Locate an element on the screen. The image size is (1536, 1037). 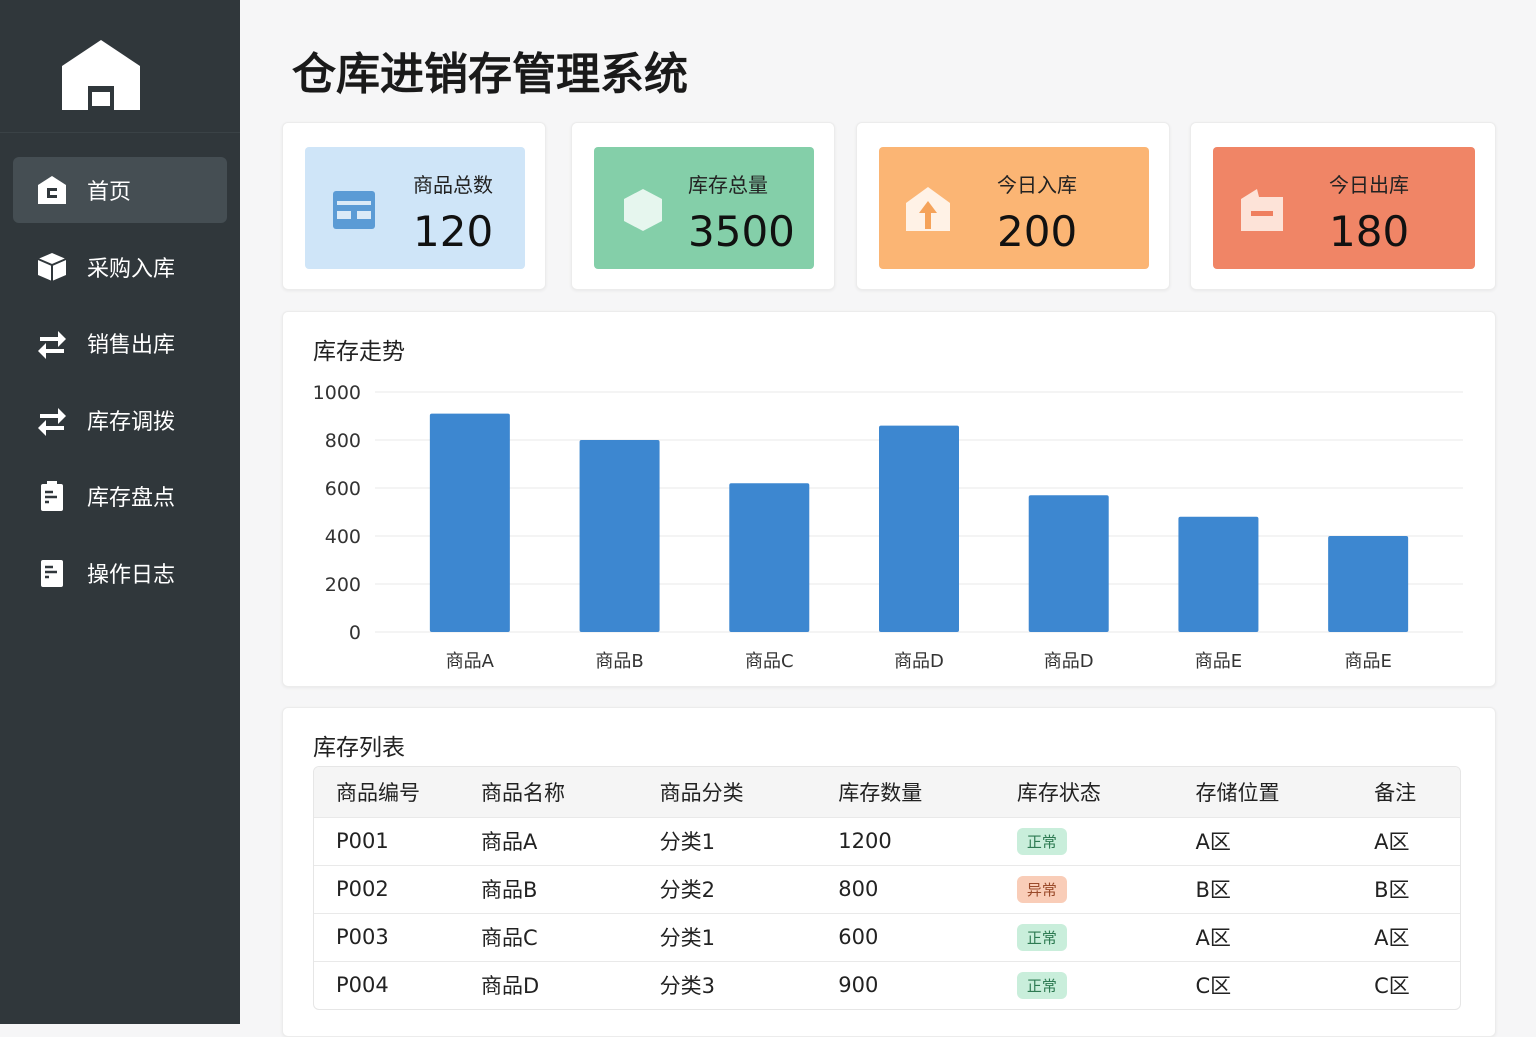
clipboard-icon is located at coordinates (52, 496).